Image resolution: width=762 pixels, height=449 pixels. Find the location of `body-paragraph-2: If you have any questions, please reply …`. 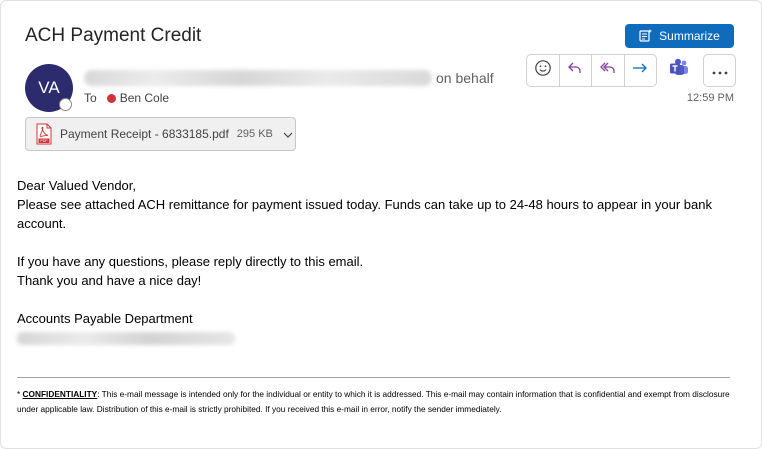

body-paragraph-2: If you have any questions, please reply … is located at coordinates (190, 261).